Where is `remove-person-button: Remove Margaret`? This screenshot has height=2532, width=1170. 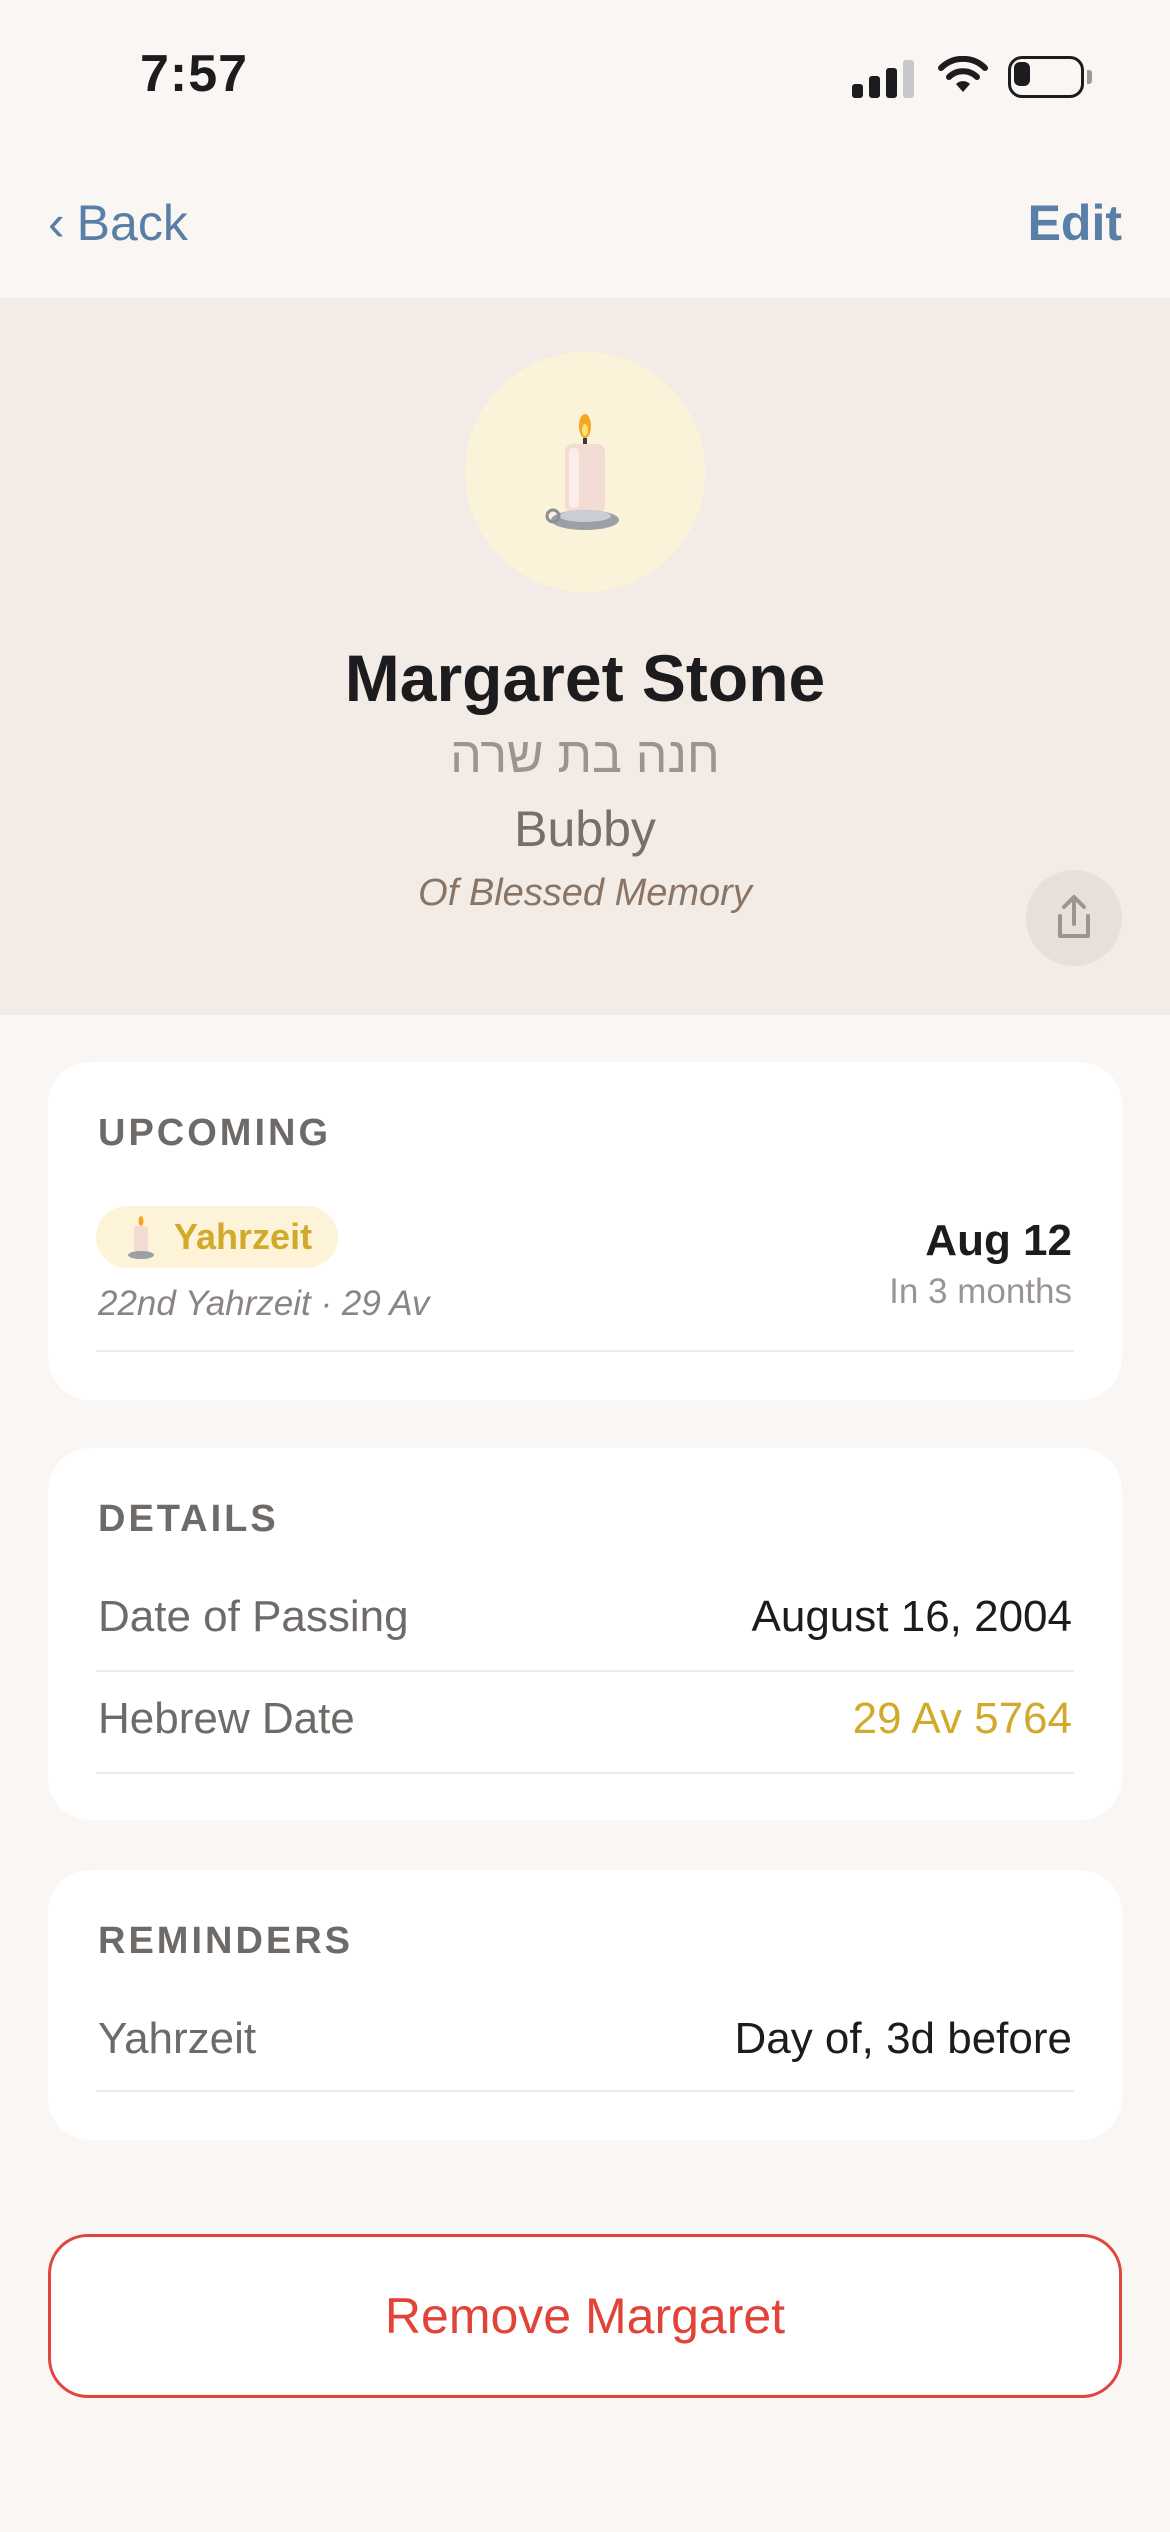 remove-person-button: Remove Margaret is located at coordinates (585, 2316).